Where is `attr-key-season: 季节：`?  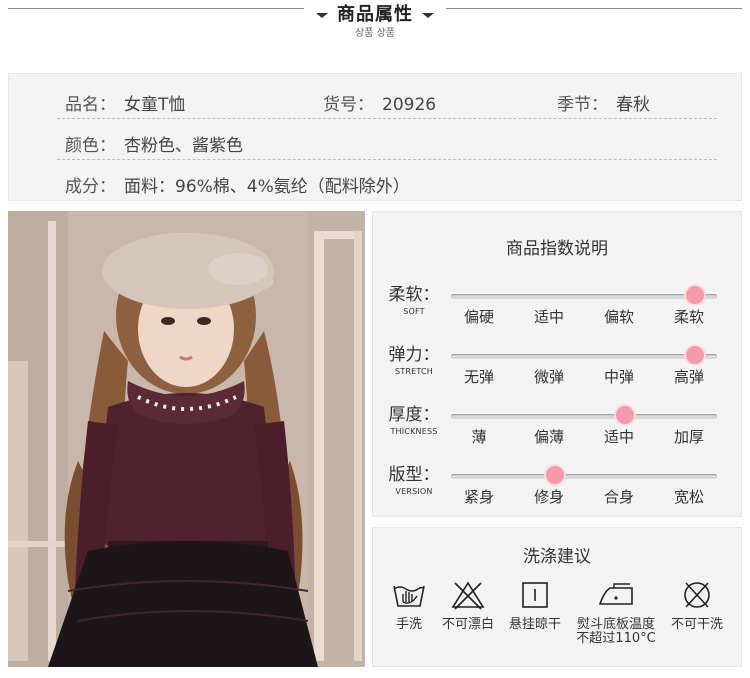
attr-key-season: 季节： is located at coordinates (582, 105).